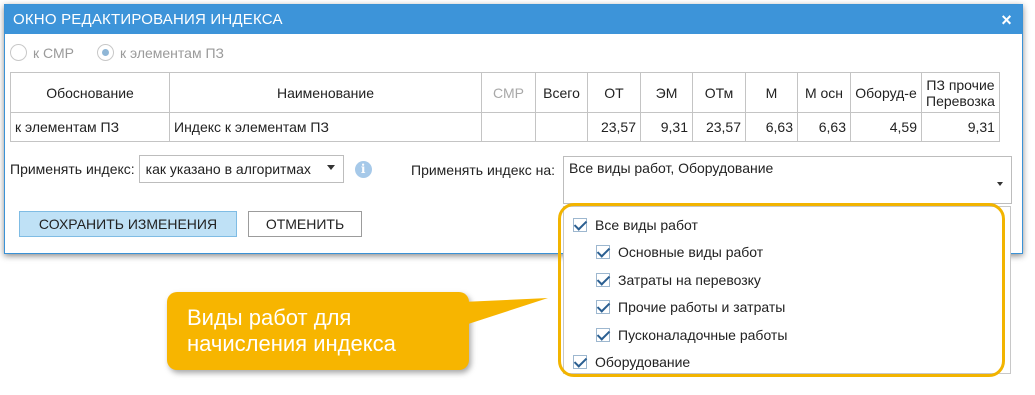  I want to click on dropdown-item-other-works: Прочие работы и затраты, so click(690, 307).